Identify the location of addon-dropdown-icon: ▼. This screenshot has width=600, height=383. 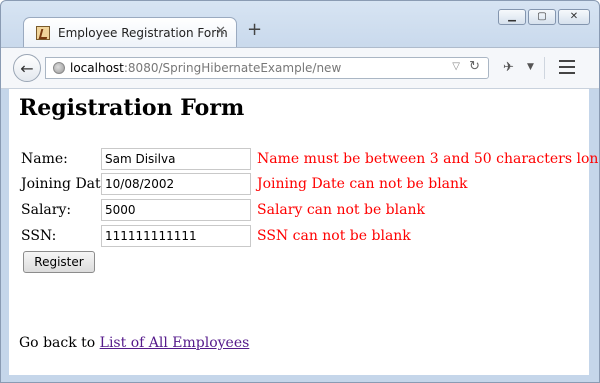
(530, 67).